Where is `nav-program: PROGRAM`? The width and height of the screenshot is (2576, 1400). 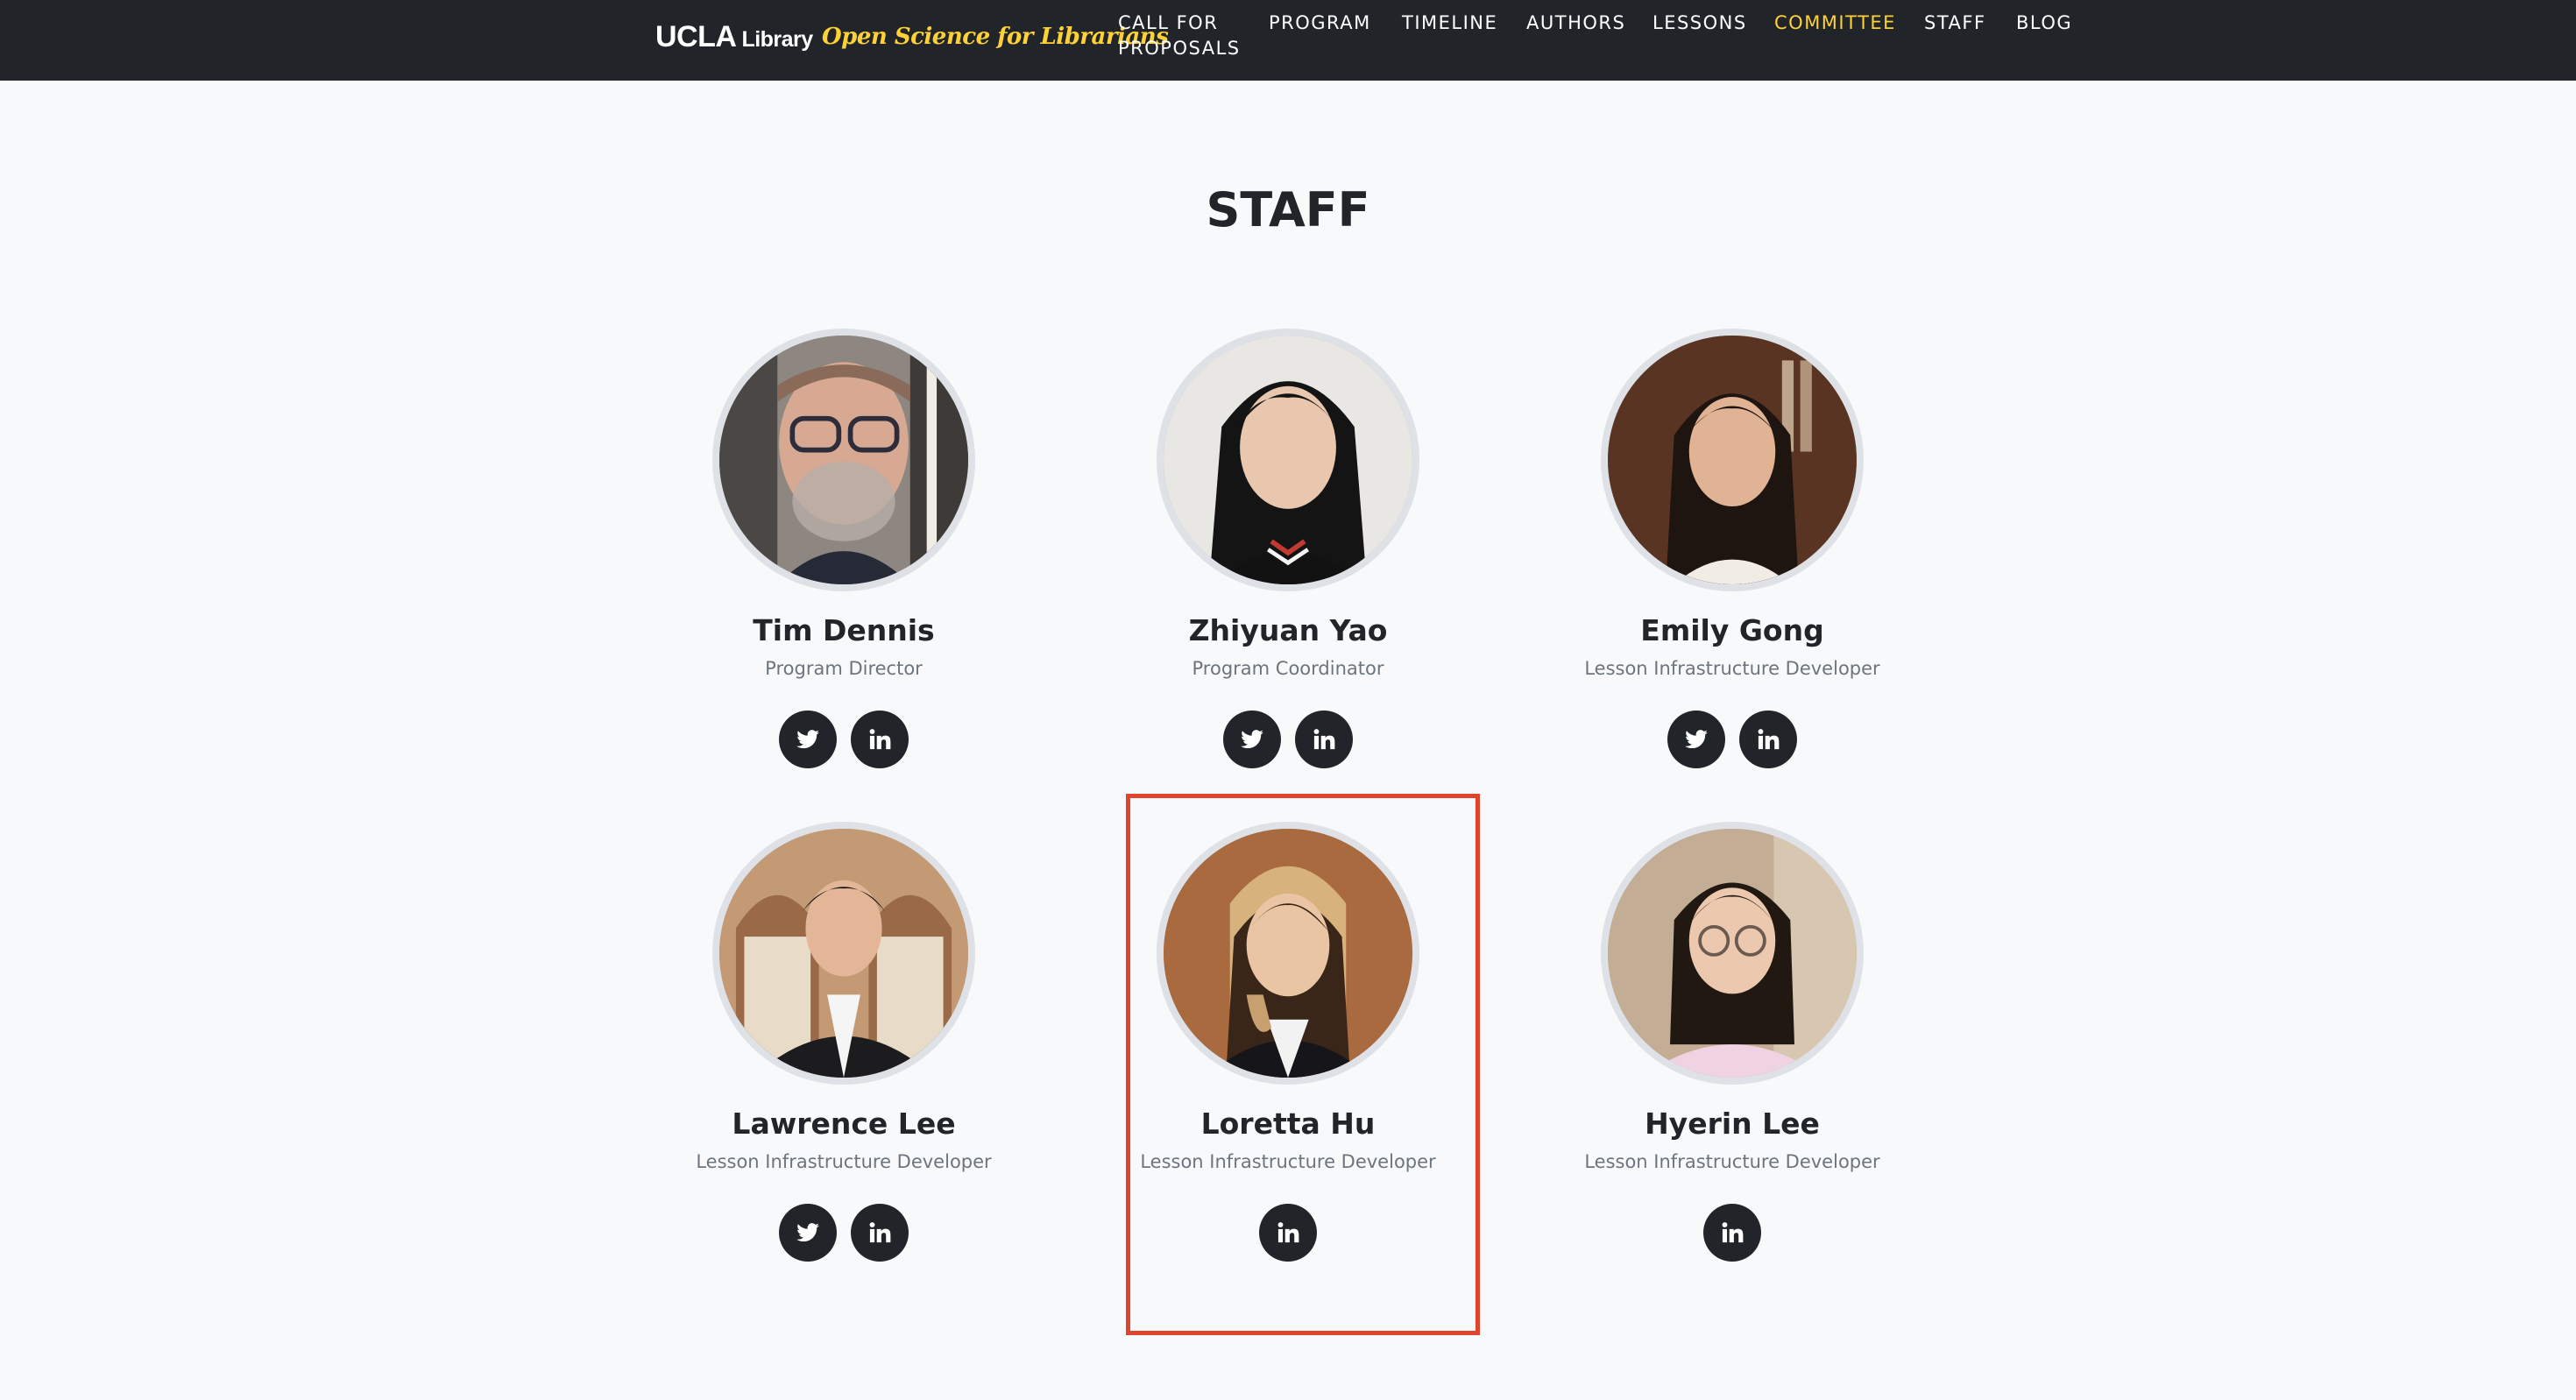 nav-program: PROGRAM is located at coordinates (1320, 23).